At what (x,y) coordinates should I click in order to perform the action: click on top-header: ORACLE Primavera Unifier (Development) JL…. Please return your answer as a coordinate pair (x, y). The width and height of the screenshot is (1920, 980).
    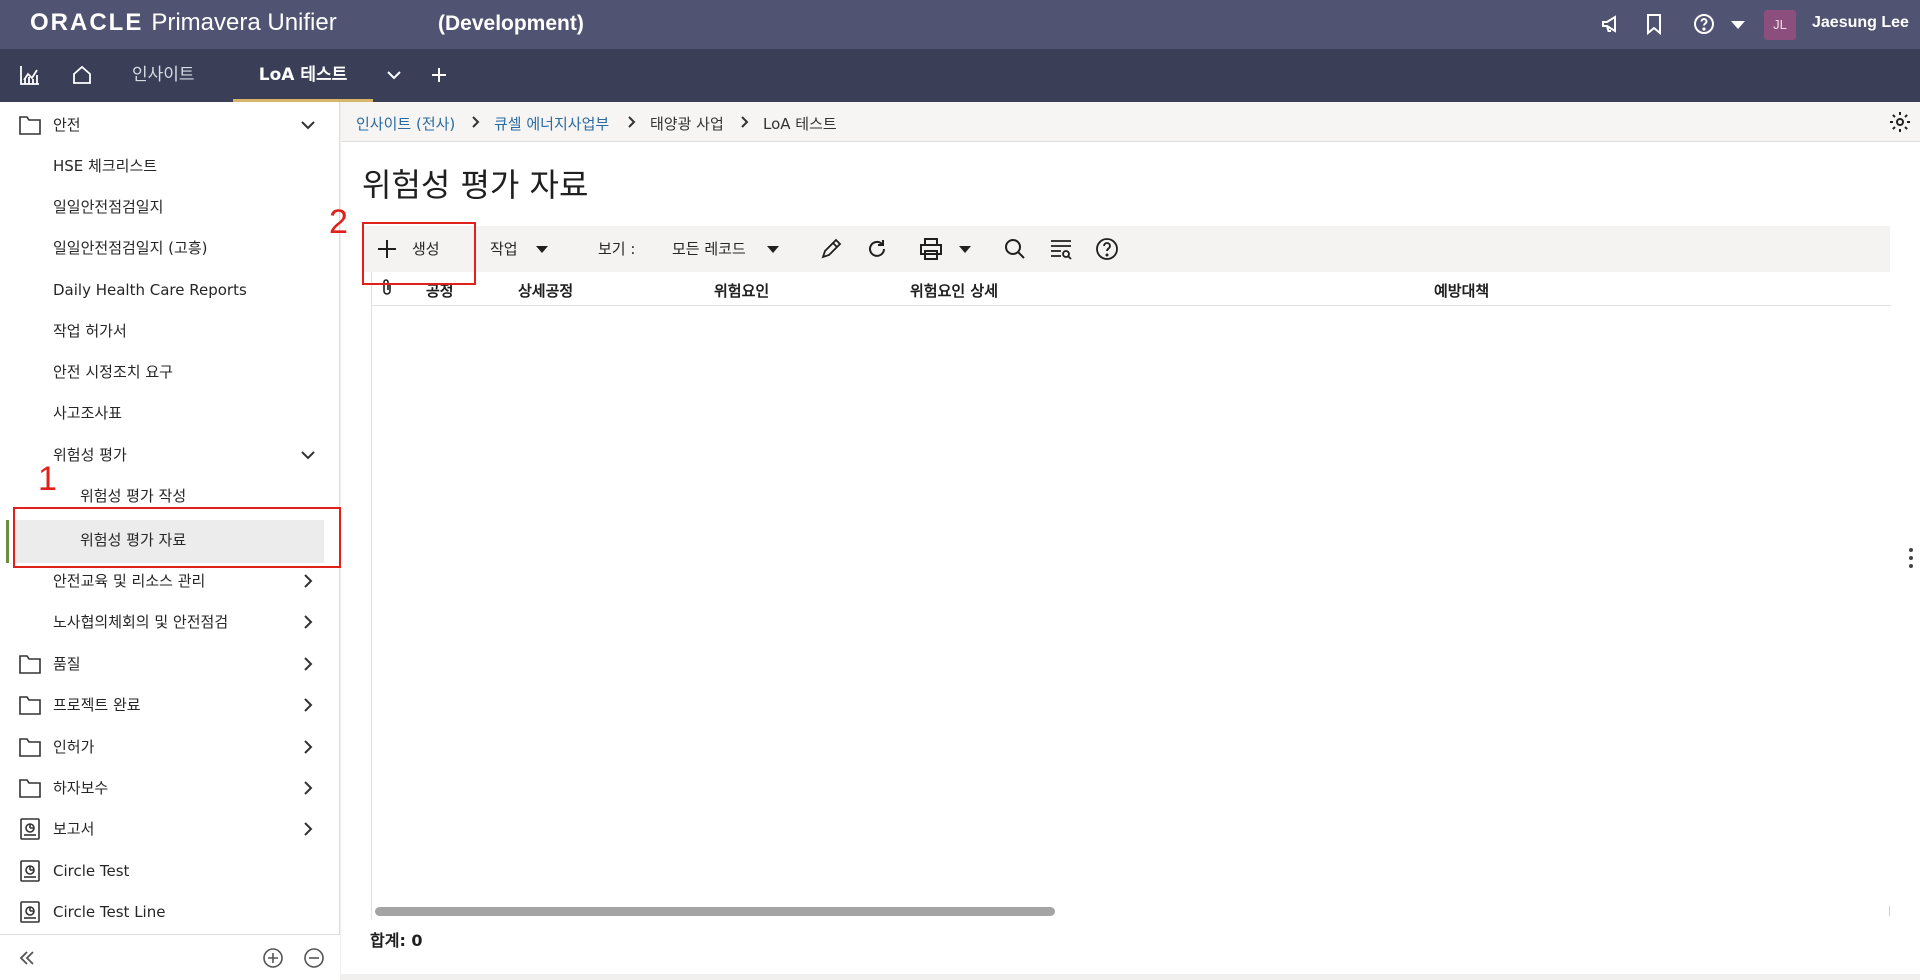
    Looking at the image, I should click on (960, 24).